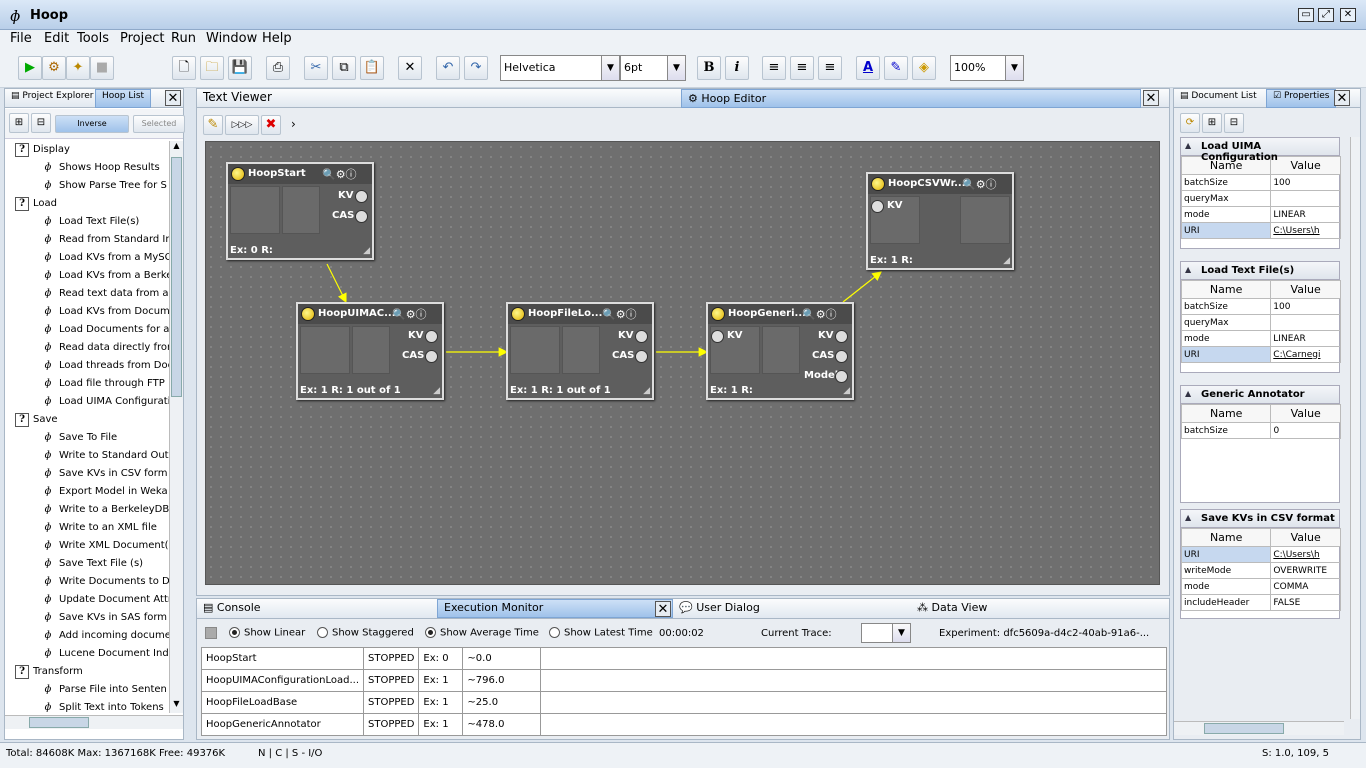  Describe the element at coordinates (1244, 728) in the screenshot. I see `hscroll-thumb` at that location.